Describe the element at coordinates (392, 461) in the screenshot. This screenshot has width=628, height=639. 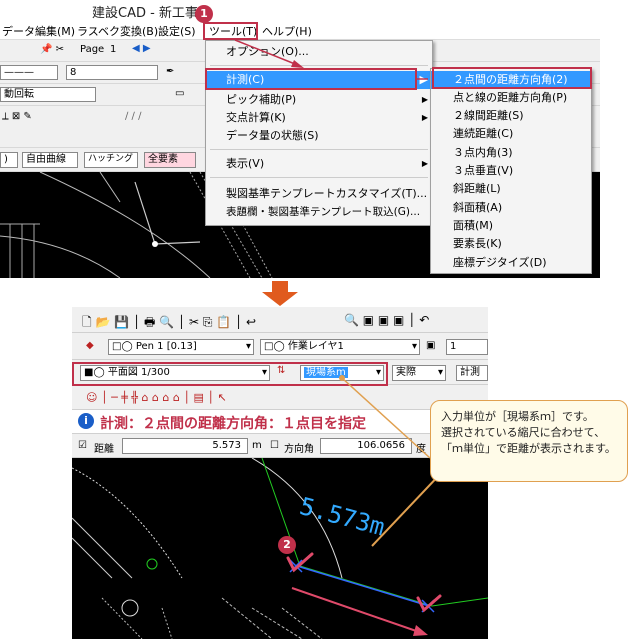
I see `callout-pointer` at that location.